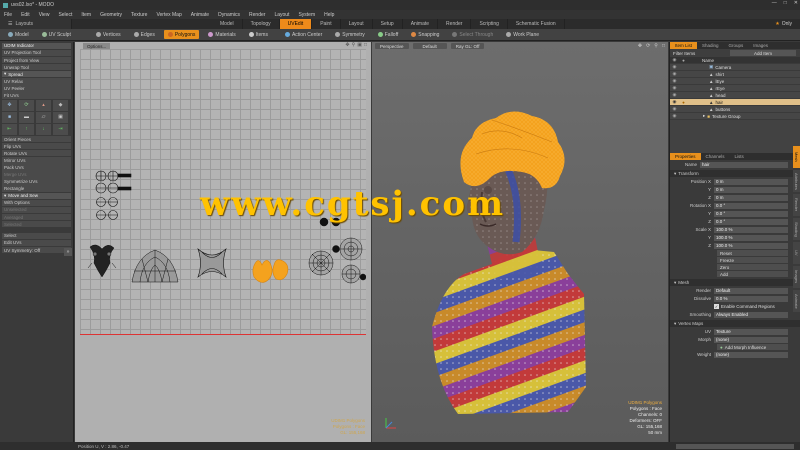 The height and width of the screenshot is (450, 800). Describe the element at coordinates (796, 253) in the screenshot. I see `side-tab-uv: UV` at that location.